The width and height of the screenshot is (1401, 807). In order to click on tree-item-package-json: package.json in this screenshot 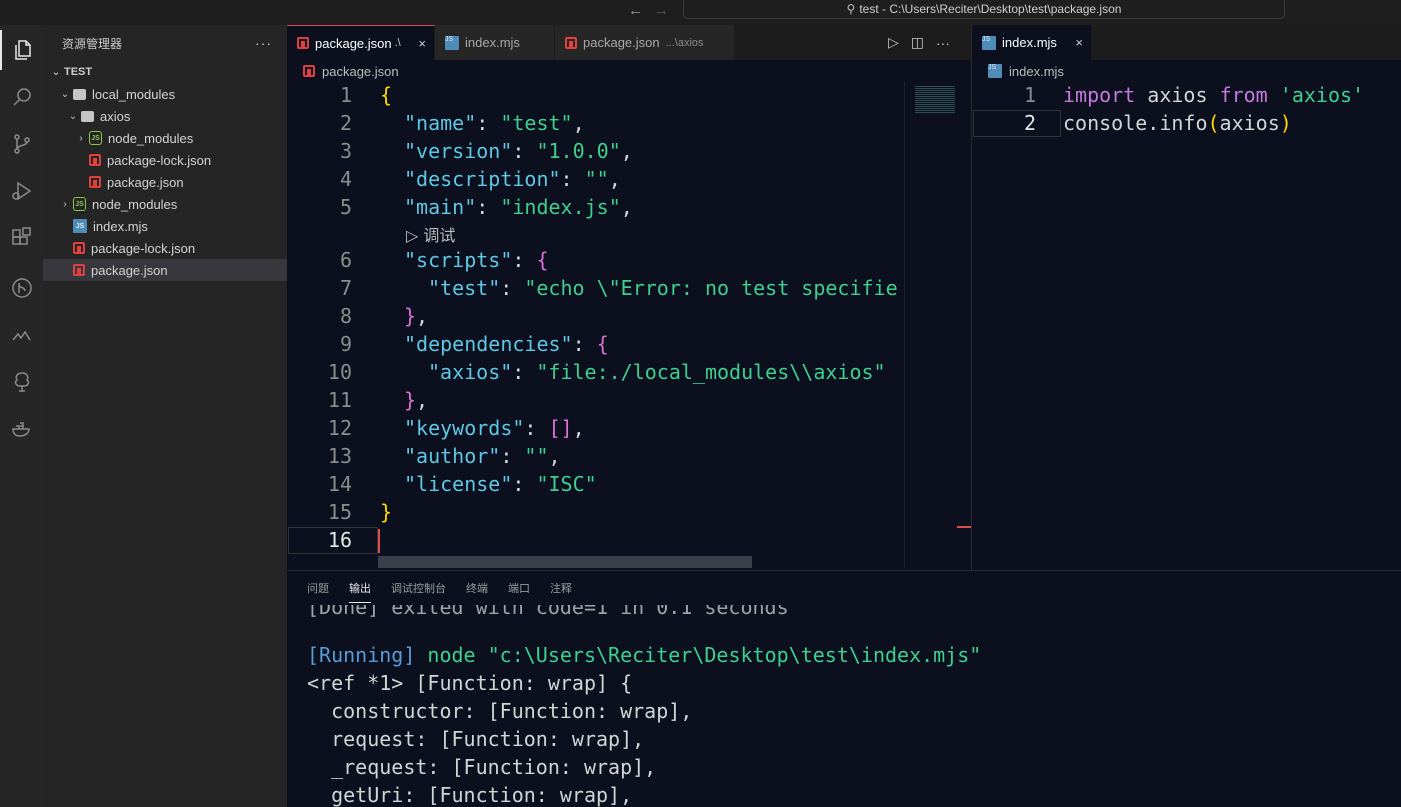, I will do `click(165, 270)`.